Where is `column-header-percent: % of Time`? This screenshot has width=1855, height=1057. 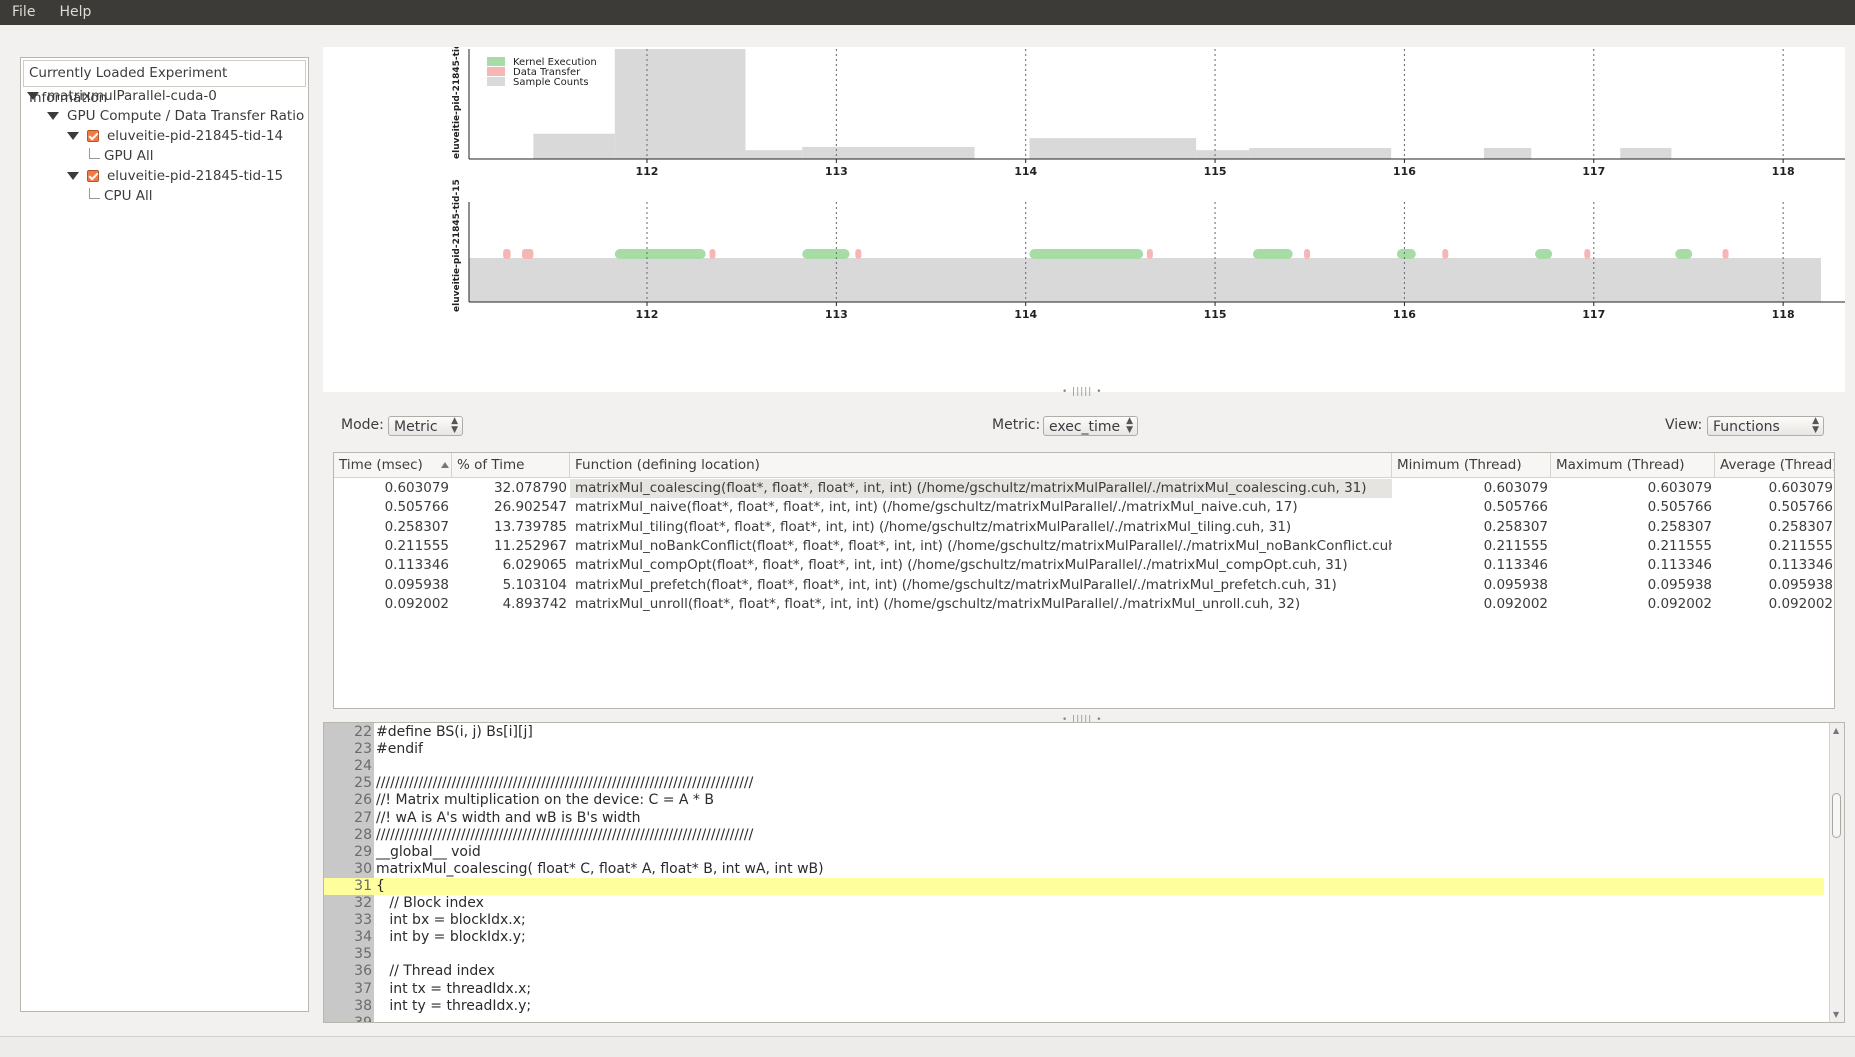 column-header-percent: % of Time is located at coordinates (511, 465).